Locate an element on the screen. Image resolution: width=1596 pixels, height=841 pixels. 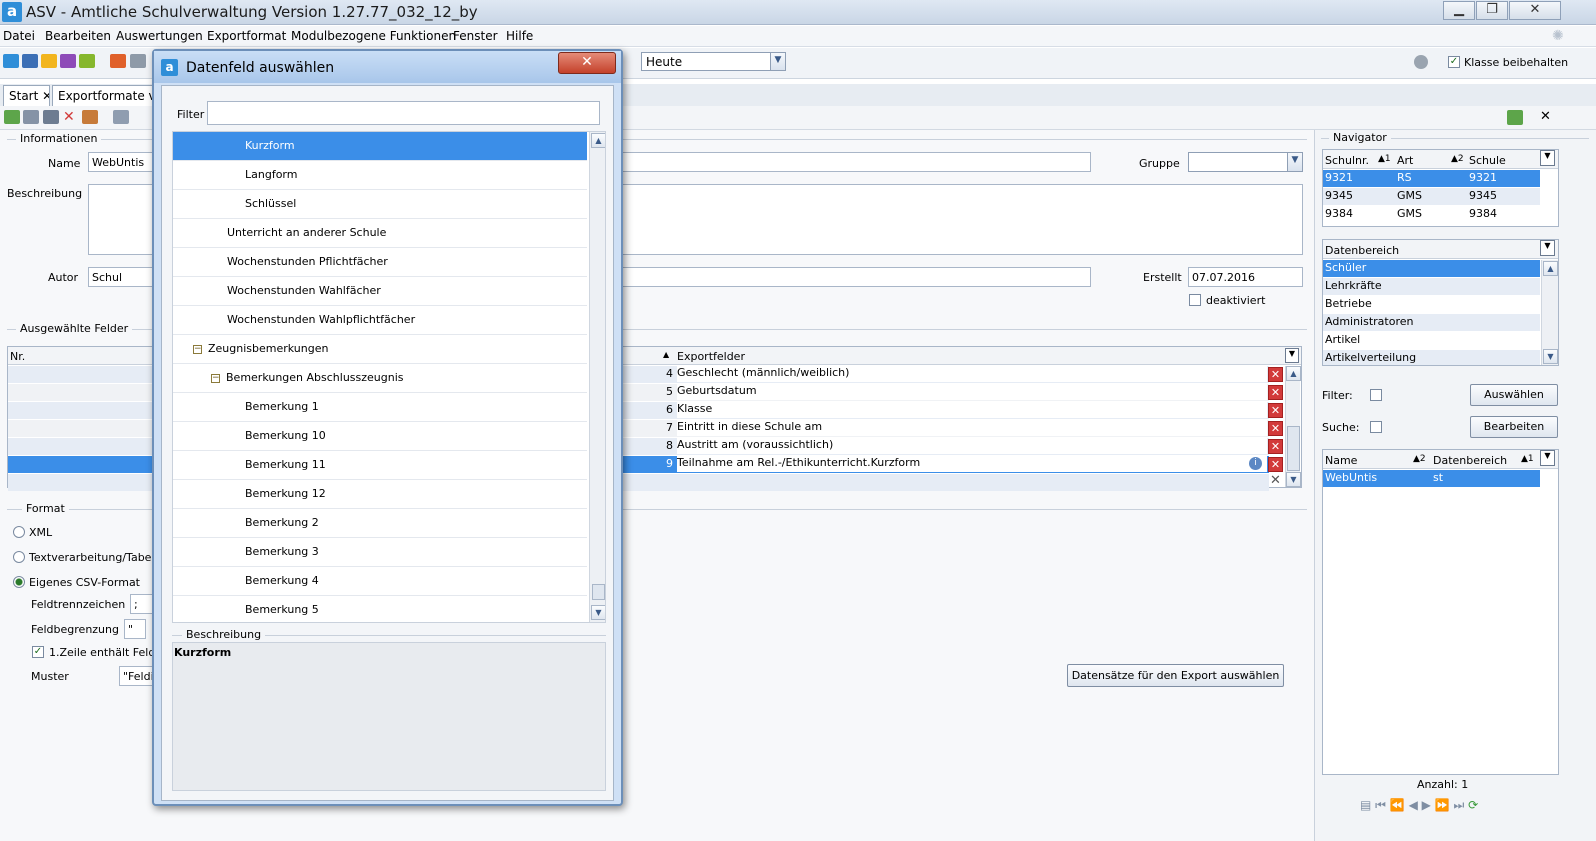
menu-exportformat: Exportformat is located at coordinates (246, 36).